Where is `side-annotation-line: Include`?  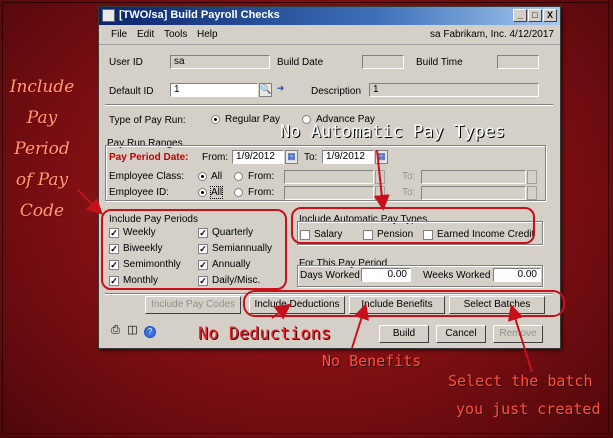 side-annotation-line: Include is located at coordinates (42, 87).